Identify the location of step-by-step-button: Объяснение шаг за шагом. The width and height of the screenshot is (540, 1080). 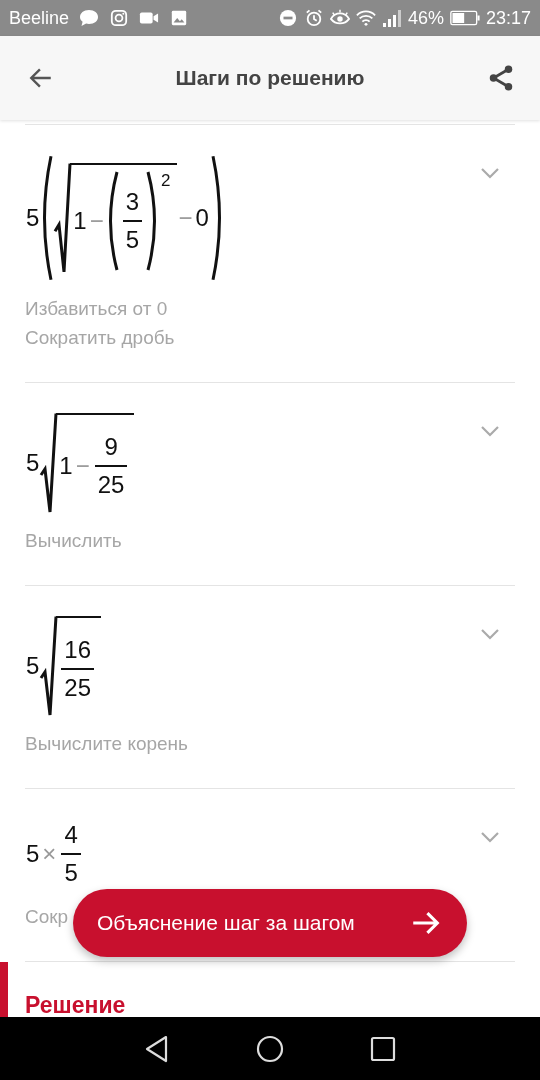
(270, 923).